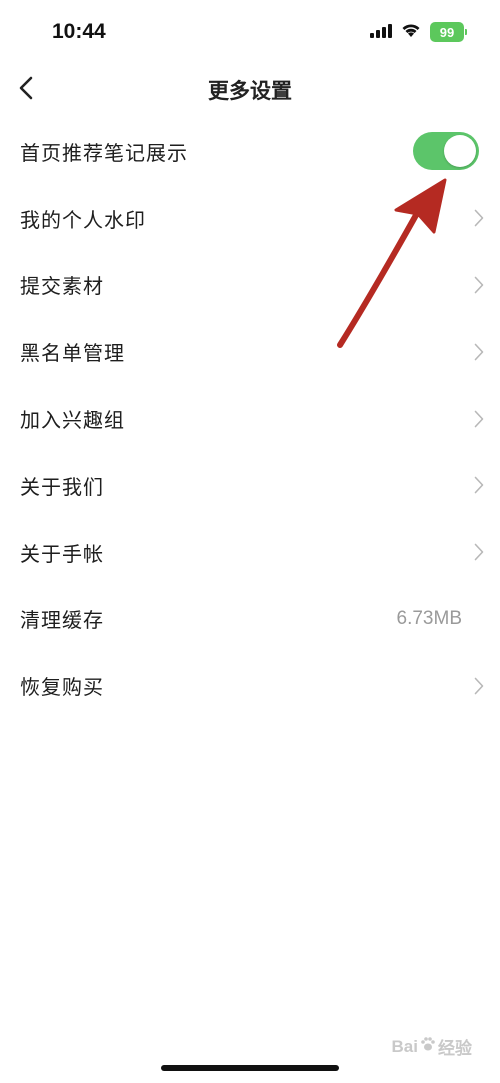 The height and width of the screenshot is (1083, 500). What do you see at coordinates (404, 1046) in the screenshot?
I see `watermark-brand: Bai` at bounding box center [404, 1046].